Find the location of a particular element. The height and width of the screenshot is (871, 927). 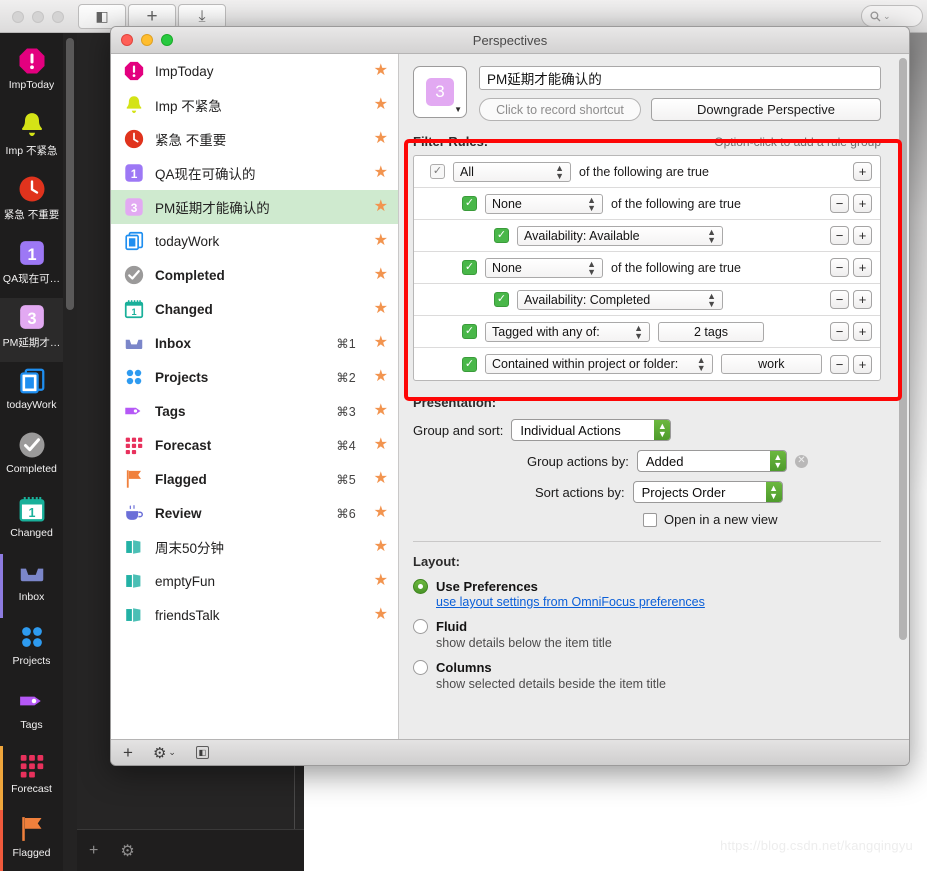

app-traffic-lights is located at coordinates (38, 17).